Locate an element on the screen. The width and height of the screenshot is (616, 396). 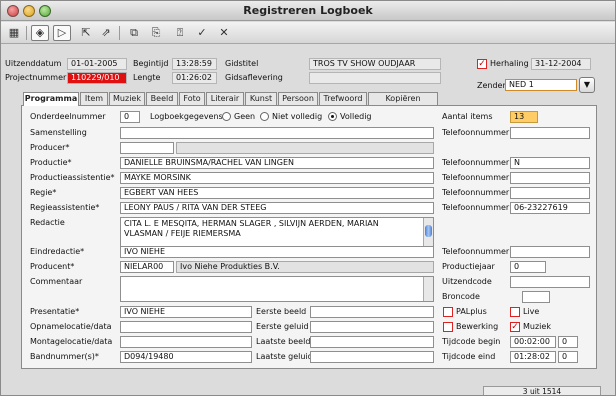
producent-code-input: NIELAR00 is located at coordinates (147, 267).